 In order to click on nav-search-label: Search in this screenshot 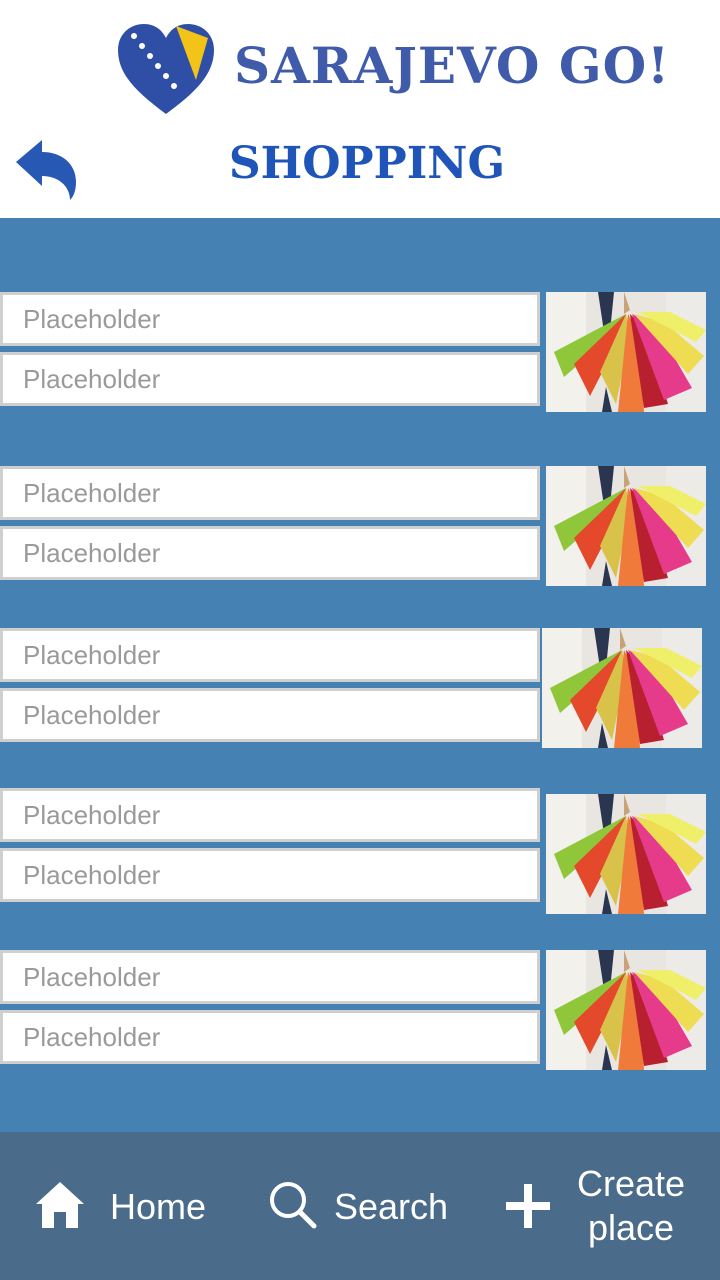, I will do `click(391, 1206)`.